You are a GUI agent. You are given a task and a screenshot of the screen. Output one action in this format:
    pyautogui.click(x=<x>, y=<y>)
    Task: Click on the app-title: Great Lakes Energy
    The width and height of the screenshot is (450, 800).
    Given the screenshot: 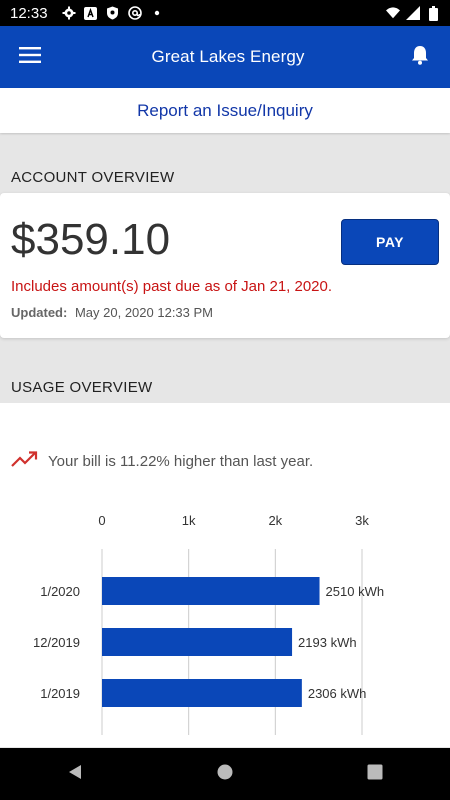 What is the action you would take?
    pyautogui.click(x=228, y=56)
    